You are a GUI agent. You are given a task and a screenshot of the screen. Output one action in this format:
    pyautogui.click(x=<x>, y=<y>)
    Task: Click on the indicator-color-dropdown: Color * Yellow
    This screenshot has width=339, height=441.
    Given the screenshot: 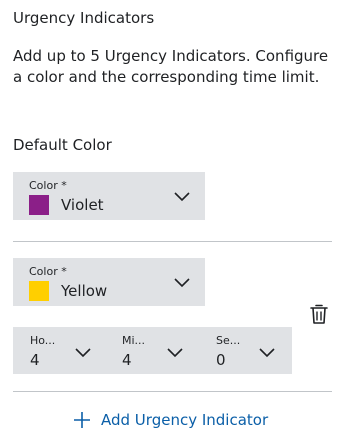 What is the action you would take?
    pyautogui.click(x=109, y=282)
    